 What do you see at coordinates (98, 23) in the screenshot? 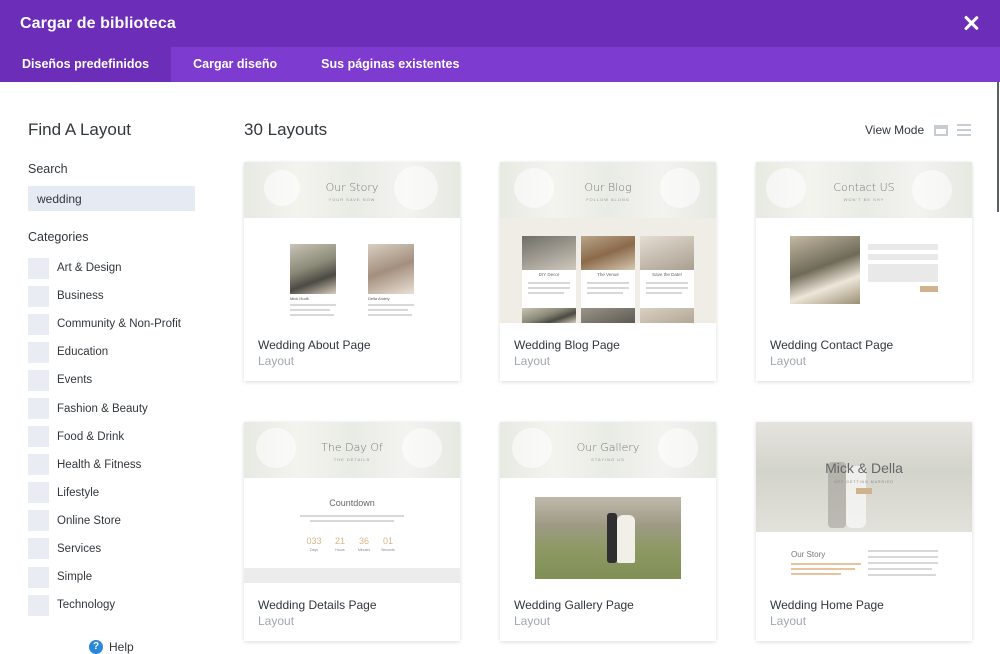
I see `modal-title: Cargar de biblioteca` at bounding box center [98, 23].